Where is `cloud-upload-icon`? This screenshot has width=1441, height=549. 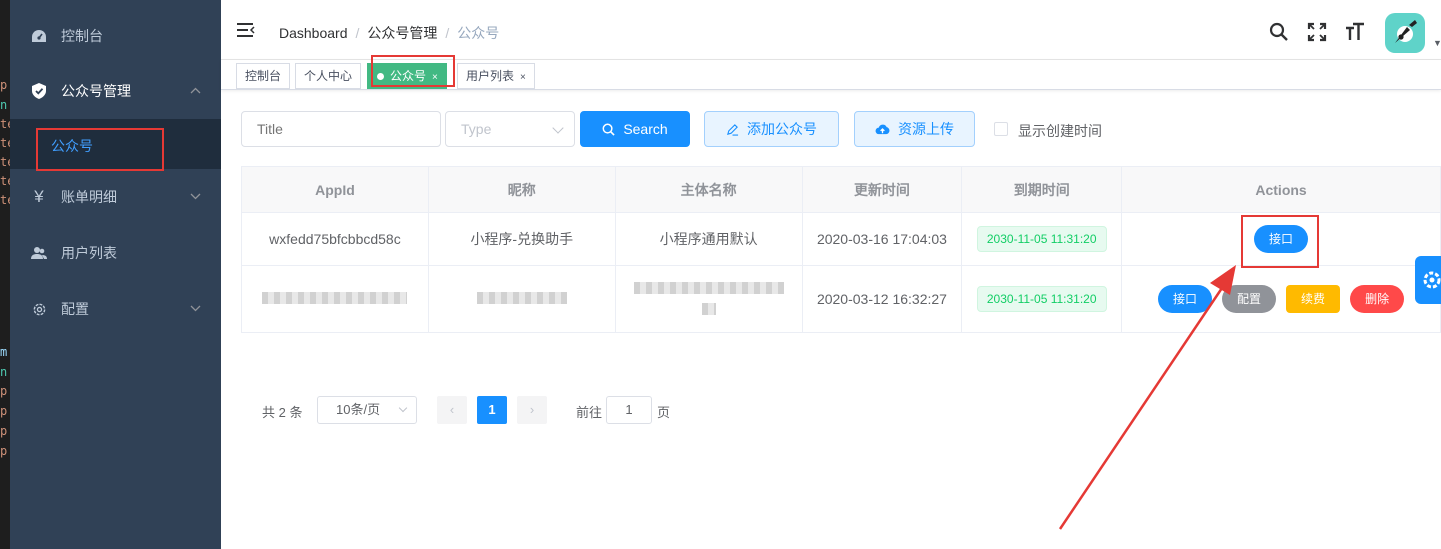 cloud-upload-icon is located at coordinates (882, 129).